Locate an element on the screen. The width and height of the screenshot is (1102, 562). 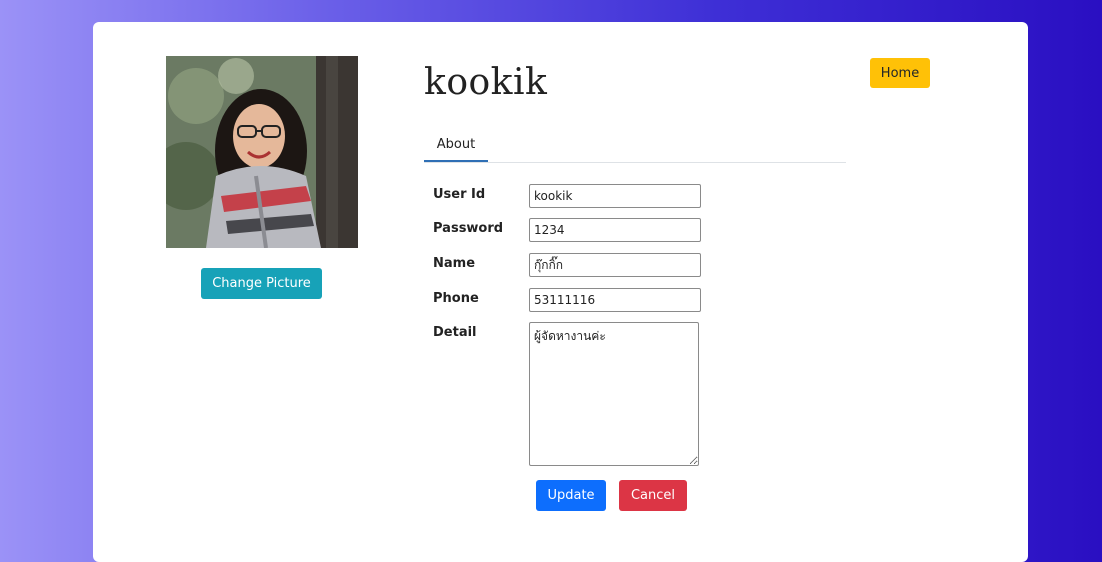
user-id-label: User Id is located at coordinates (459, 194).